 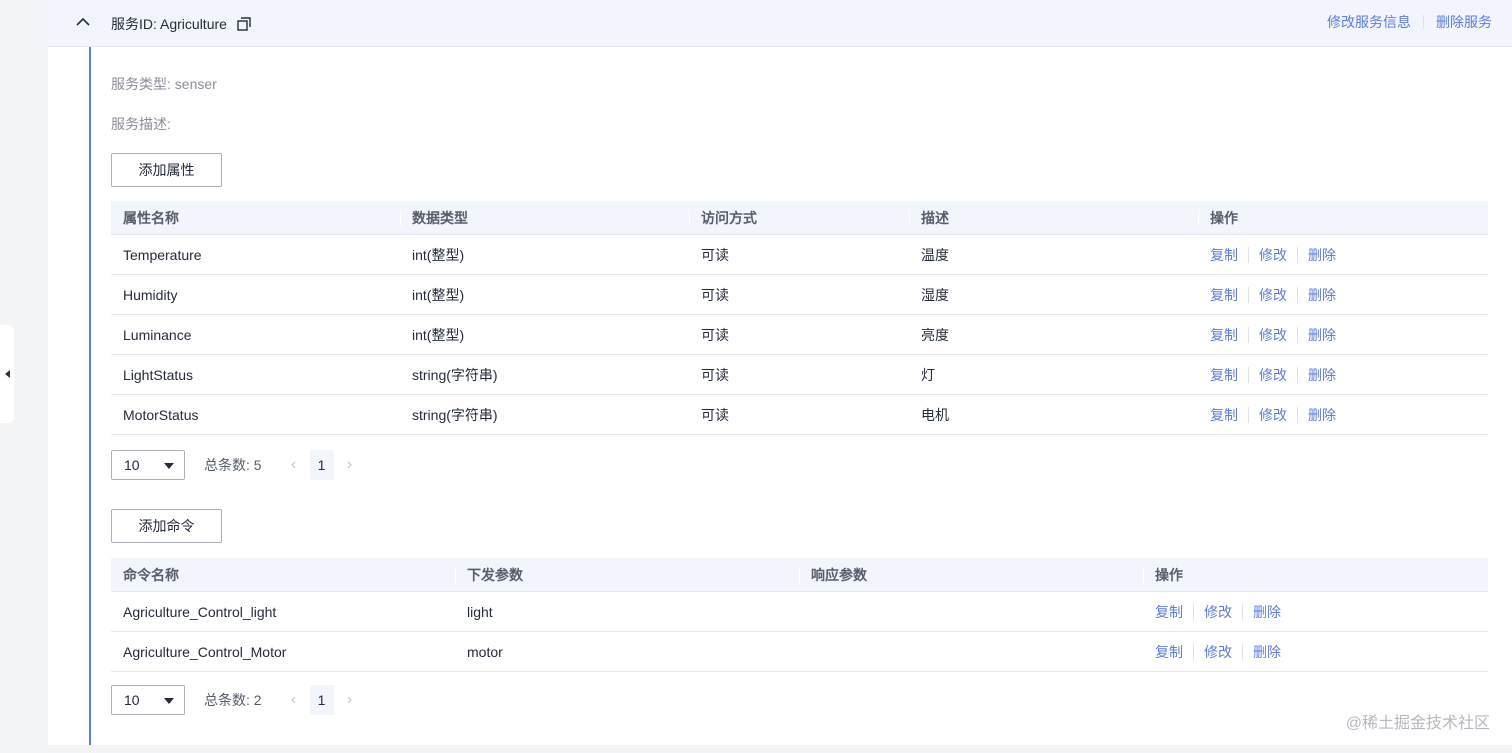 I want to click on table-header: 属性名称 数据类型 访问方式 描述 操作, so click(x=799, y=218).